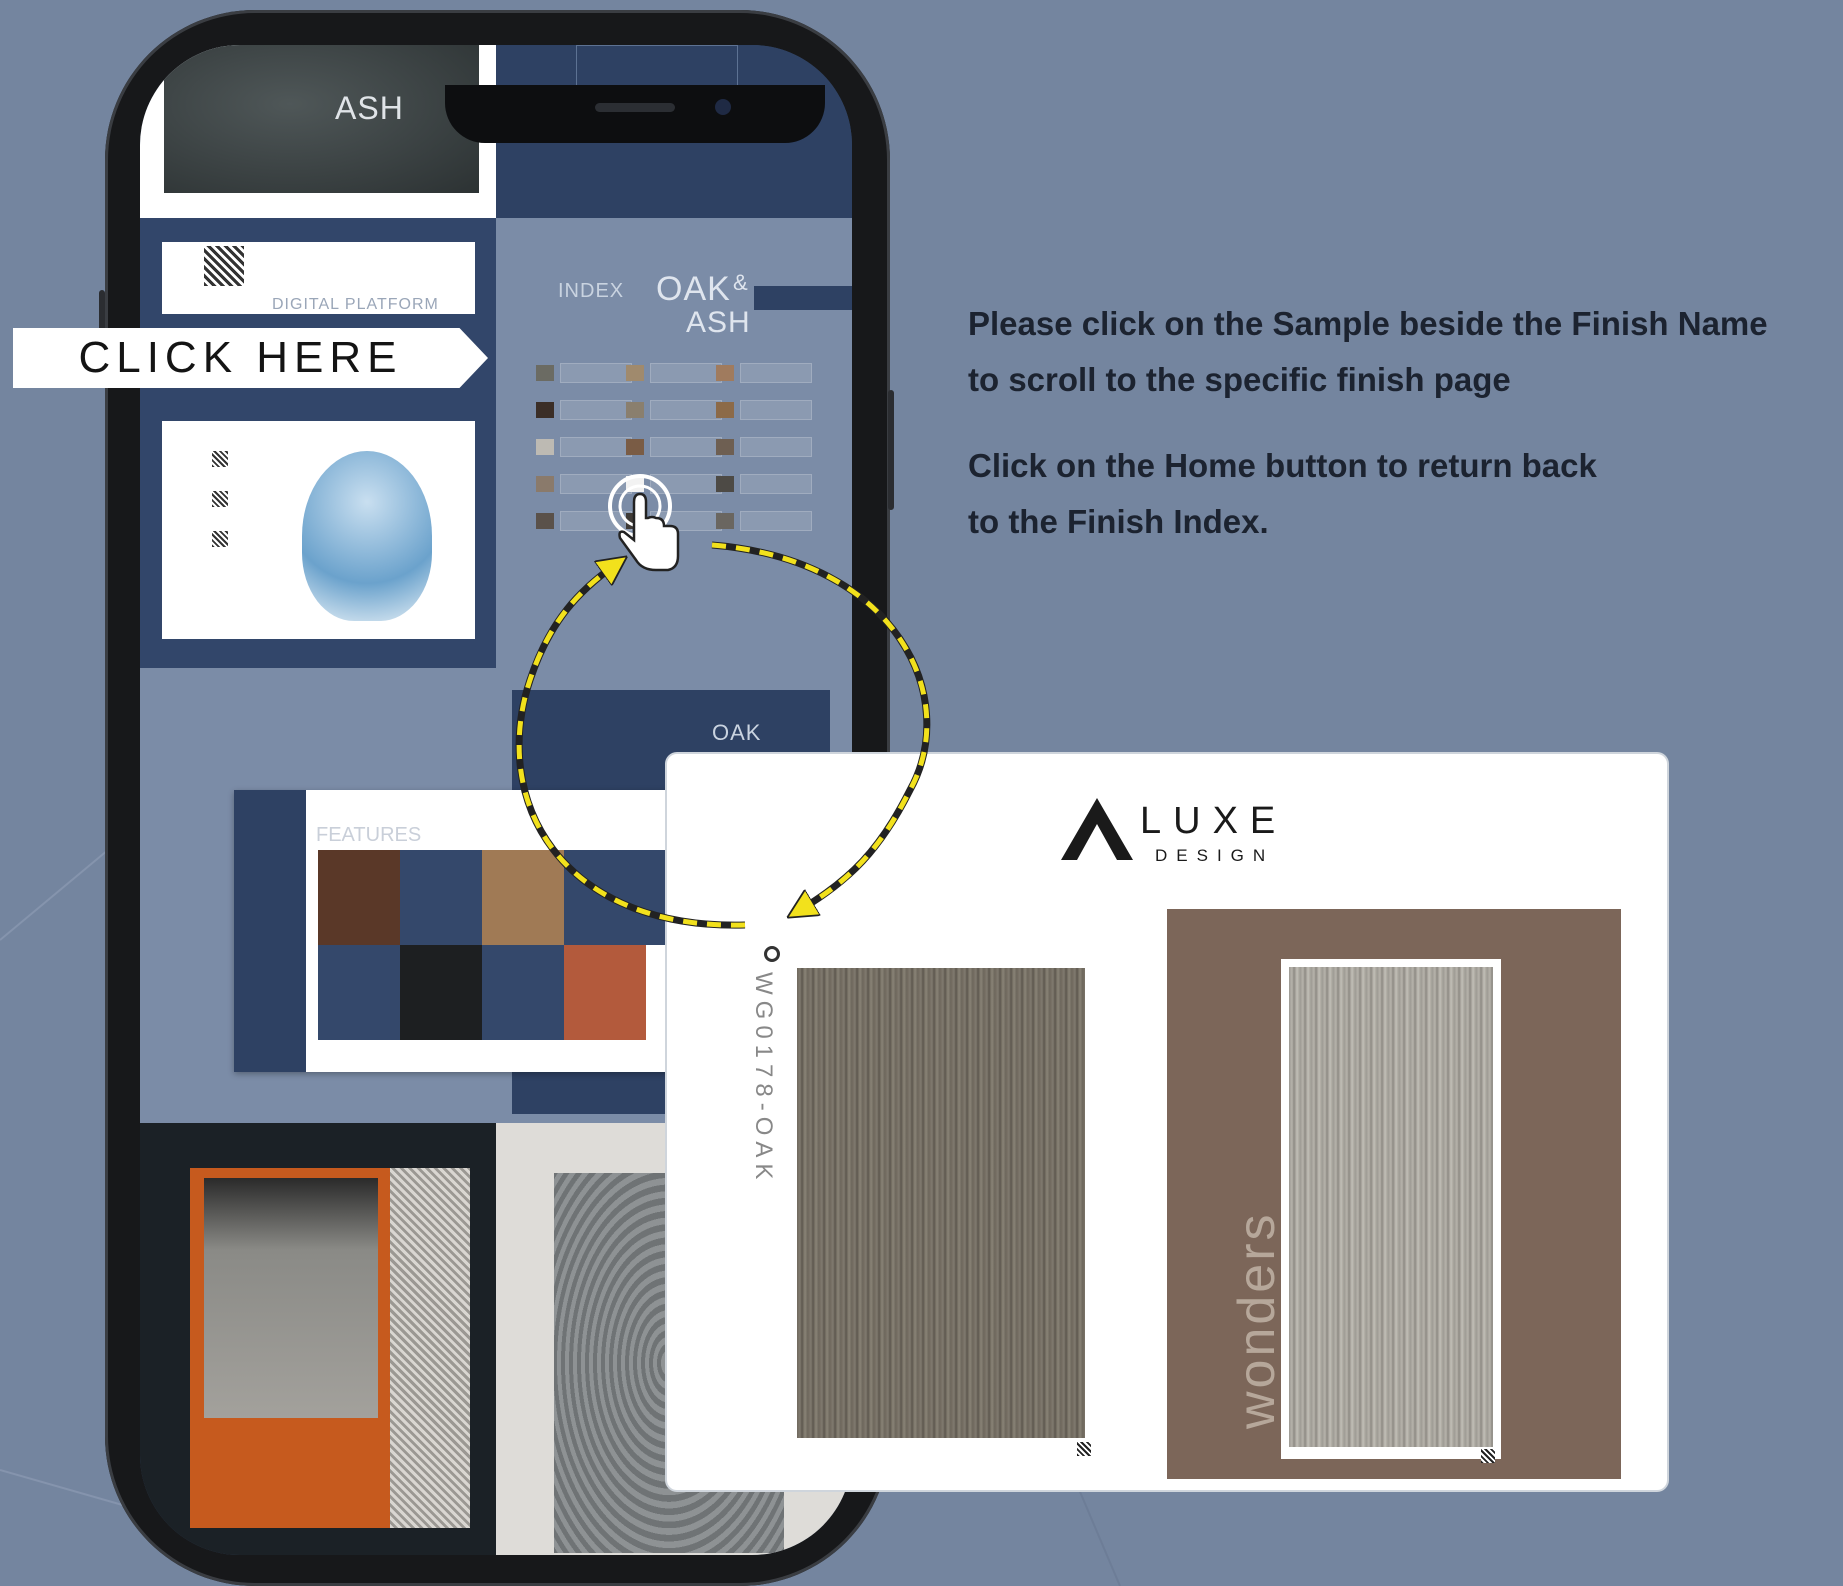  I want to click on home-icon, so click(772, 954).